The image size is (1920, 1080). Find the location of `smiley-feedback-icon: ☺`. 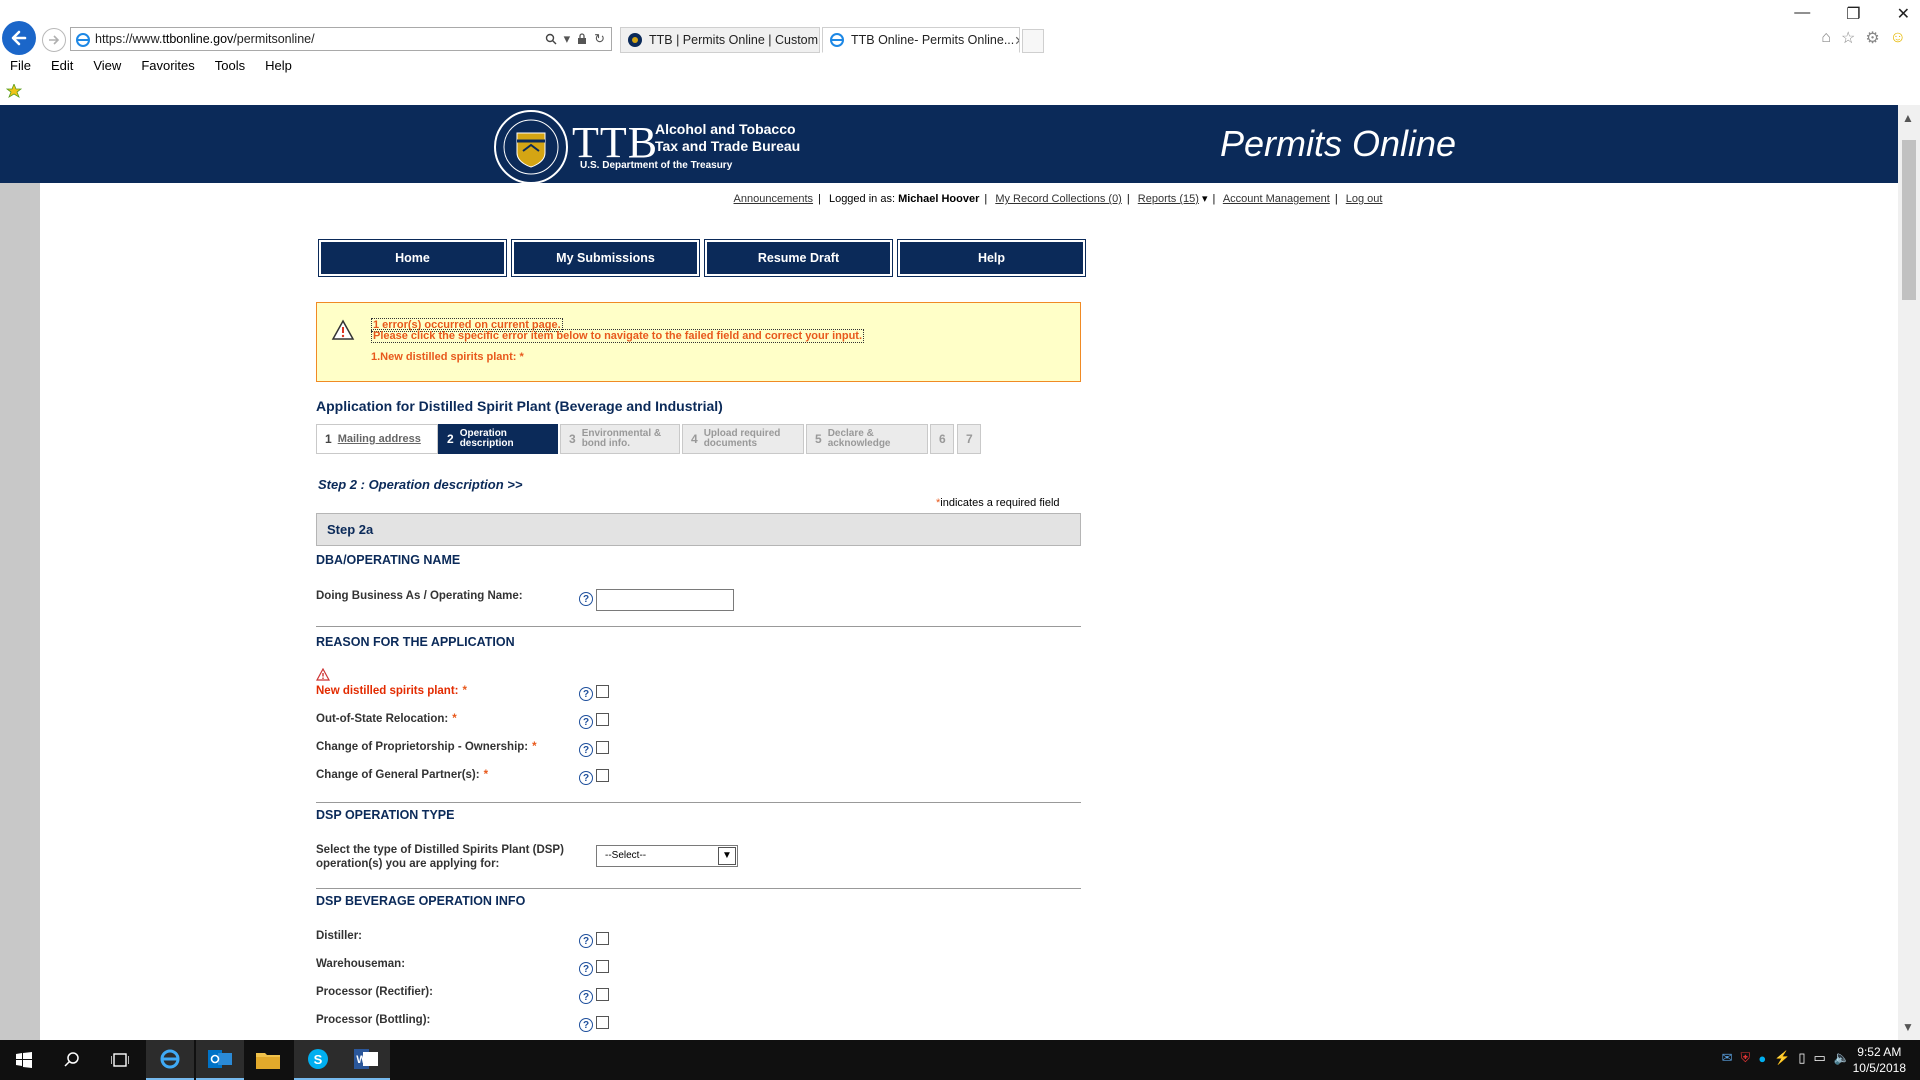

smiley-feedback-icon: ☺ is located at coordinates (1898, 38).